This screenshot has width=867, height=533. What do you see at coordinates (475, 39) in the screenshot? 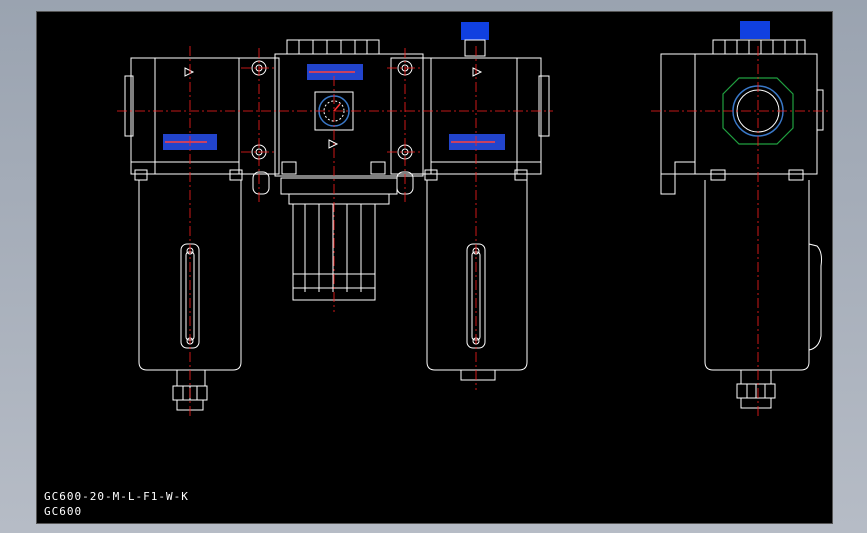
I see `oil-fill-cap` at bounding box center [475, 39].